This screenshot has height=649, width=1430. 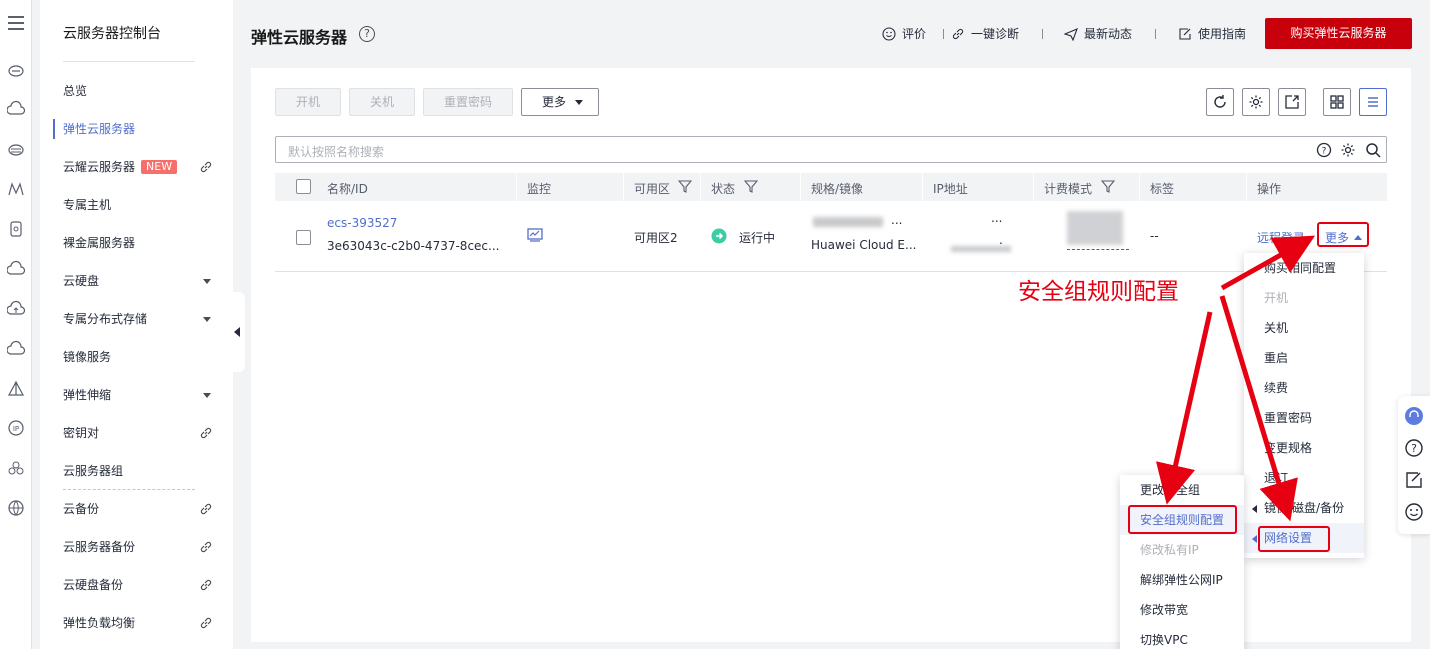 I want to click on menu-item-stop: 关机, so click(x=1304, y=328).